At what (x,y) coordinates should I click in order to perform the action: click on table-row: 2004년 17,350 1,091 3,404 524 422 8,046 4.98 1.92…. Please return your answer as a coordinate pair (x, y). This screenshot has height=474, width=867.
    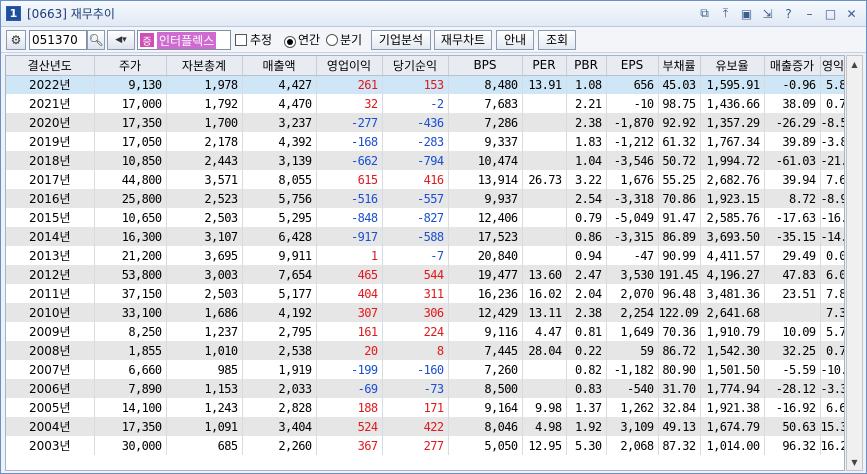
    Looking at the image, I should click on (425, 426).